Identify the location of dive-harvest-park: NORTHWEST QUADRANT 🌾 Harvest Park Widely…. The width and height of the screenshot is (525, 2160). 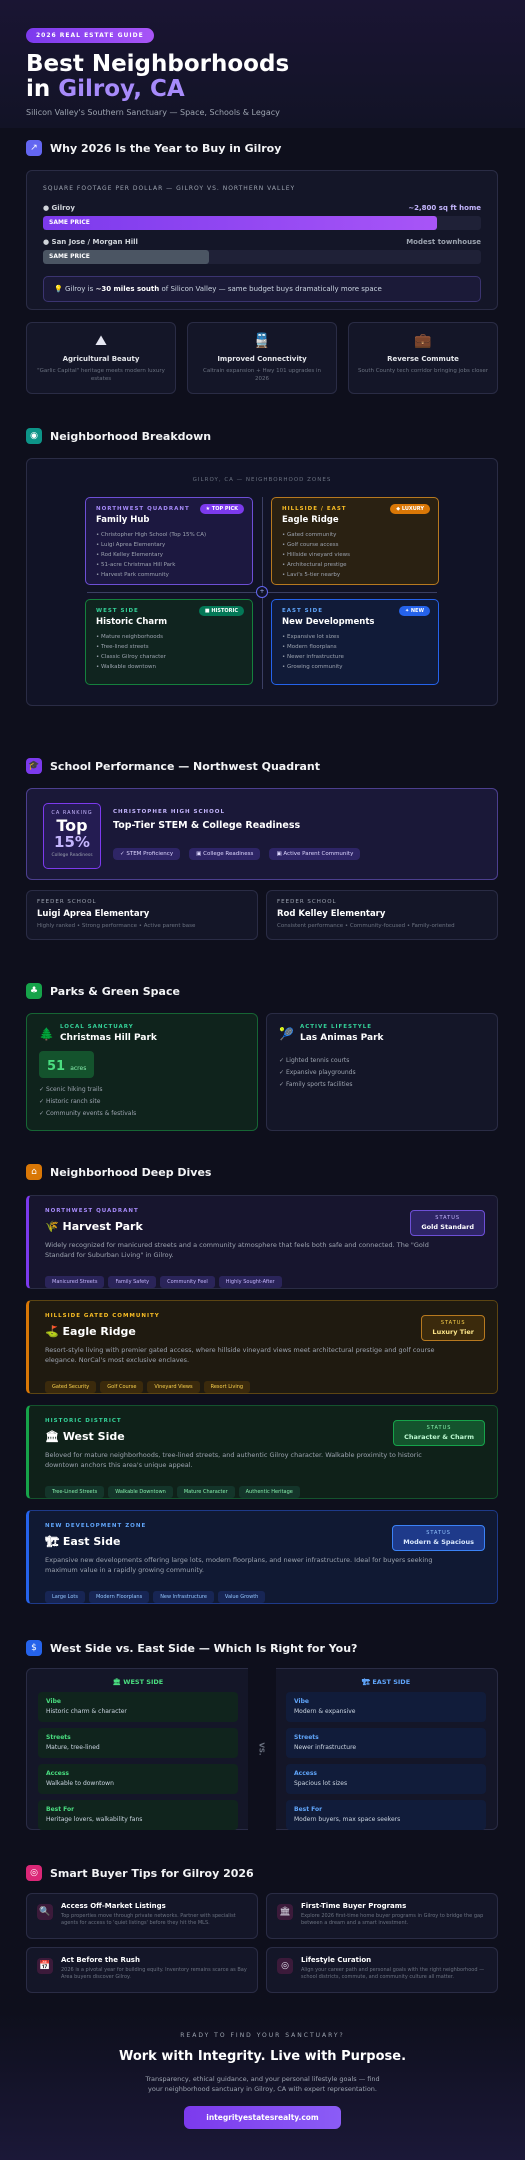
(262, 1242).